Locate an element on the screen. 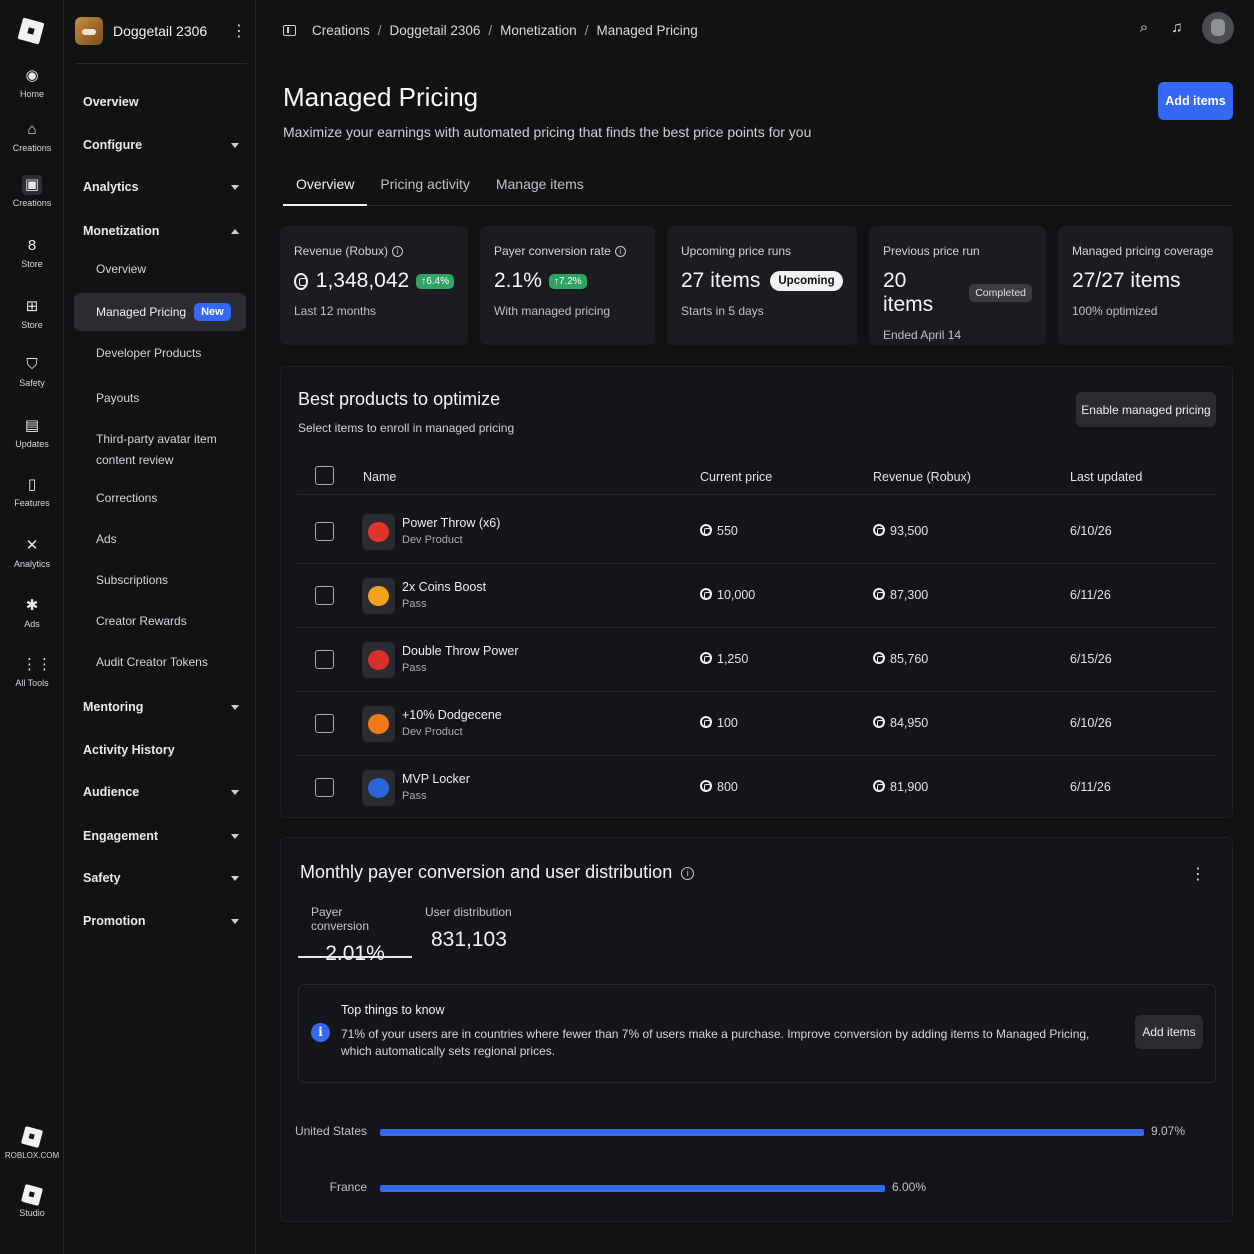 This screenshot has height=1254, width=1254. sidebar-item-analytics: Analytics is located at coordinates (161, 187).